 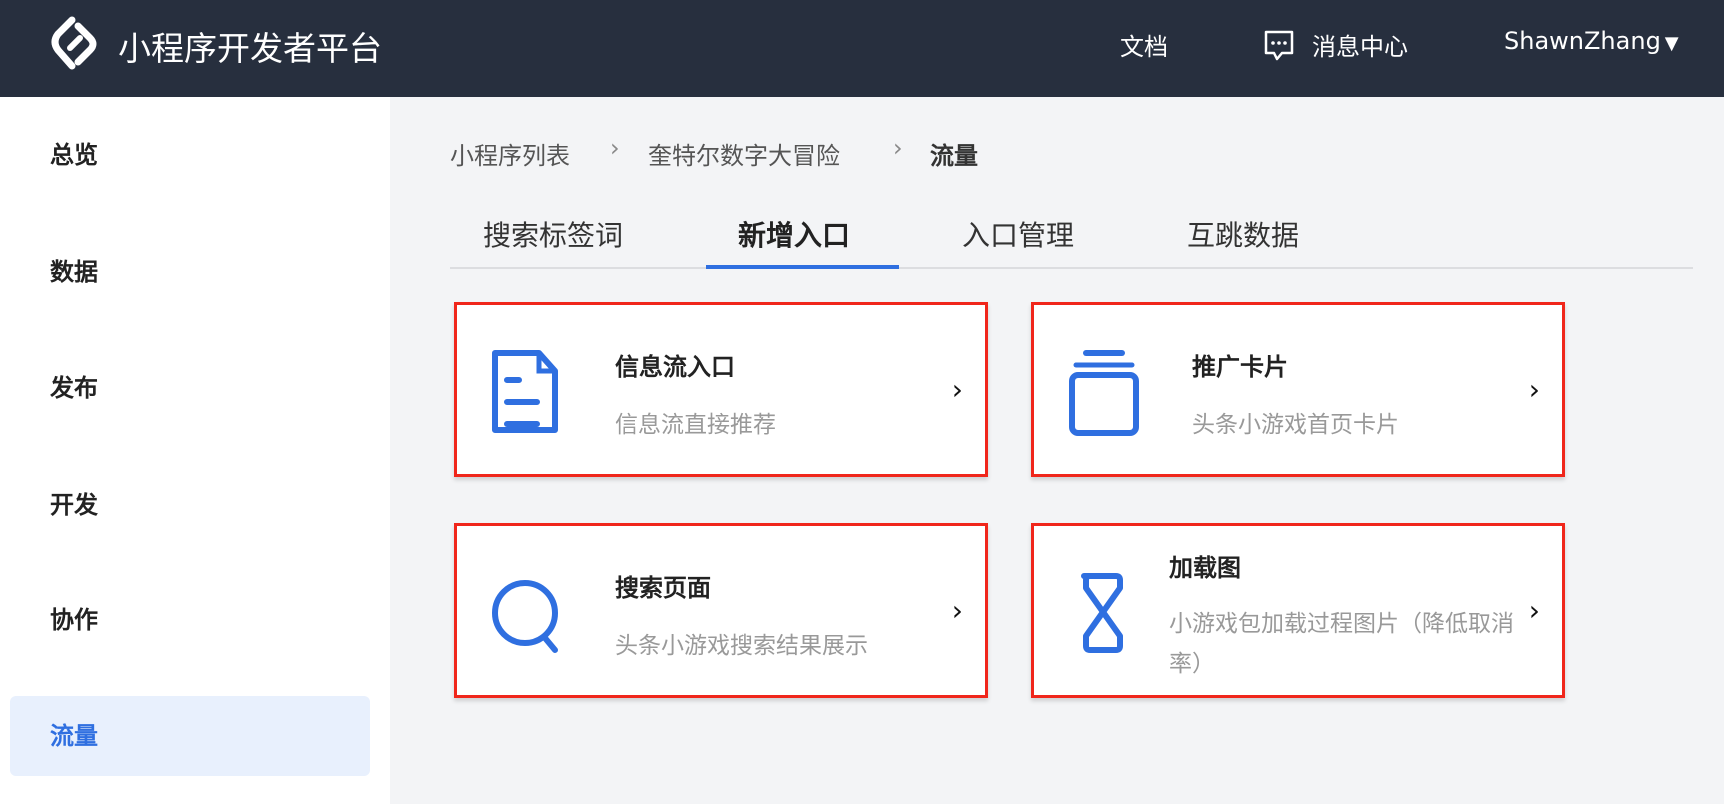 I want to click on card-title: 搜索页面, so click(x=663, y=588).